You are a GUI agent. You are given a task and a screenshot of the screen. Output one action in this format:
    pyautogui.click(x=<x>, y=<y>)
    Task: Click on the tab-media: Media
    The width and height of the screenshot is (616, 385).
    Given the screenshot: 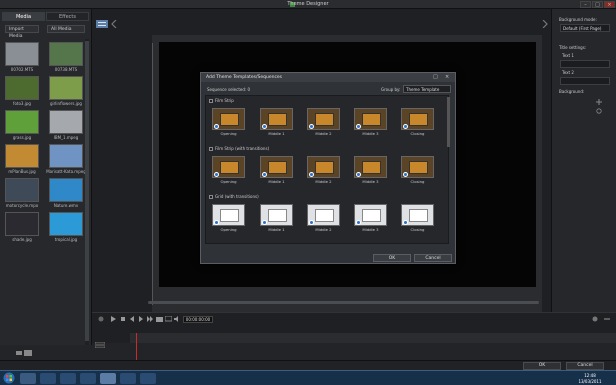 What is the action you would take?
    pyautogui.click(x=23, y=16)
    